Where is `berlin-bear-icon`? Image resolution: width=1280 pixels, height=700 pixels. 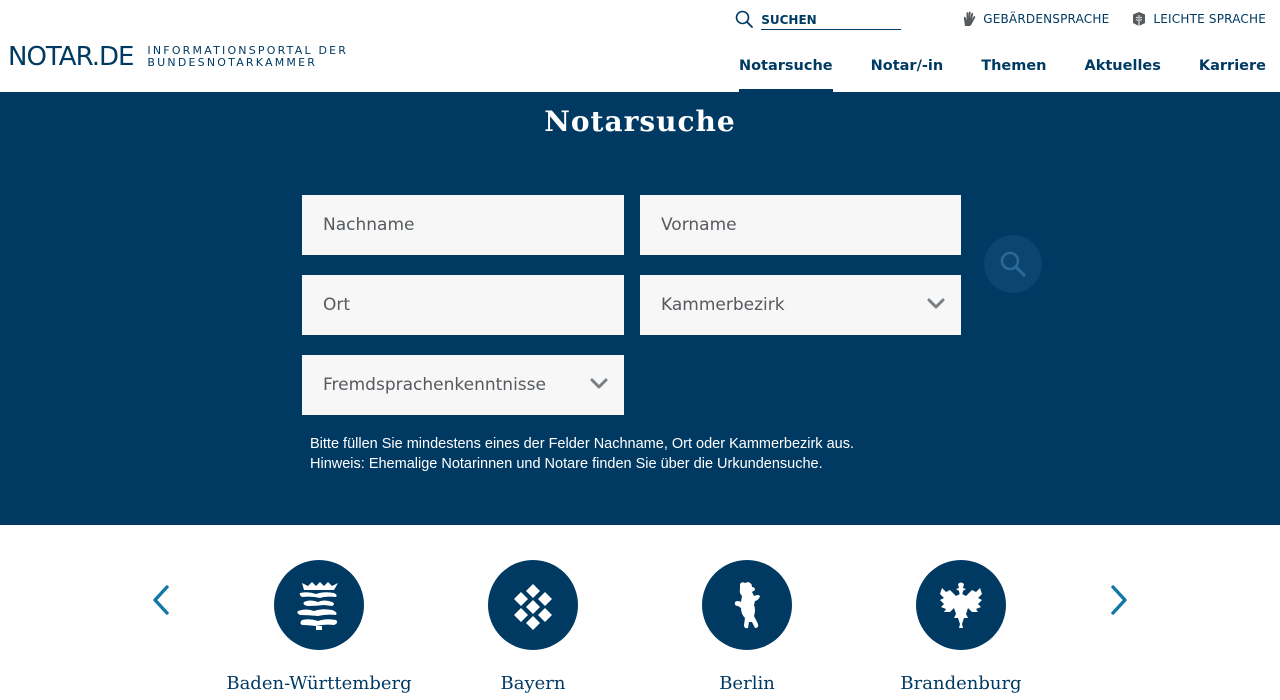 berlin-bear-icon is located at coordinates (747, 605).